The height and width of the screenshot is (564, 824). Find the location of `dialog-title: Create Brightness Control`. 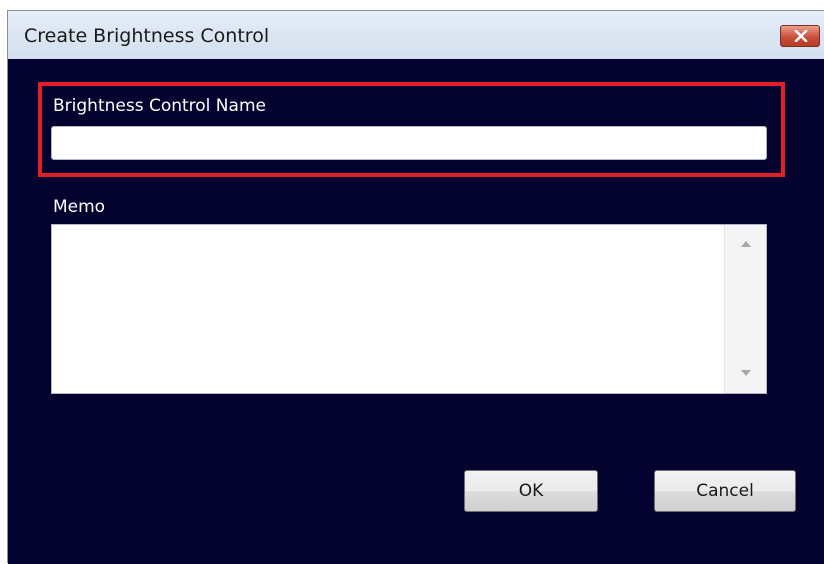

dialog-title: Create Brightness Control is located at coordinates (147, 36).